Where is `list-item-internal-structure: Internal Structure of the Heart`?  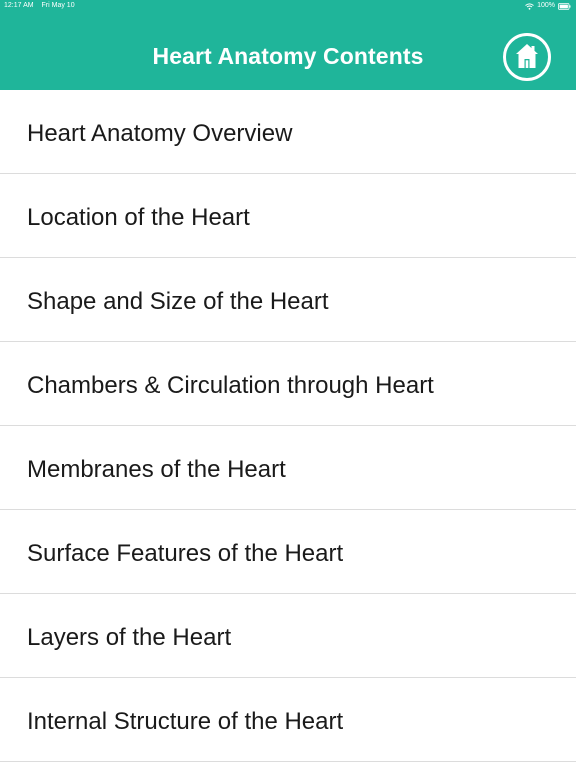 list-item-internal-structure: Internal Structure of the Heart is located at coordinates (288, 720).